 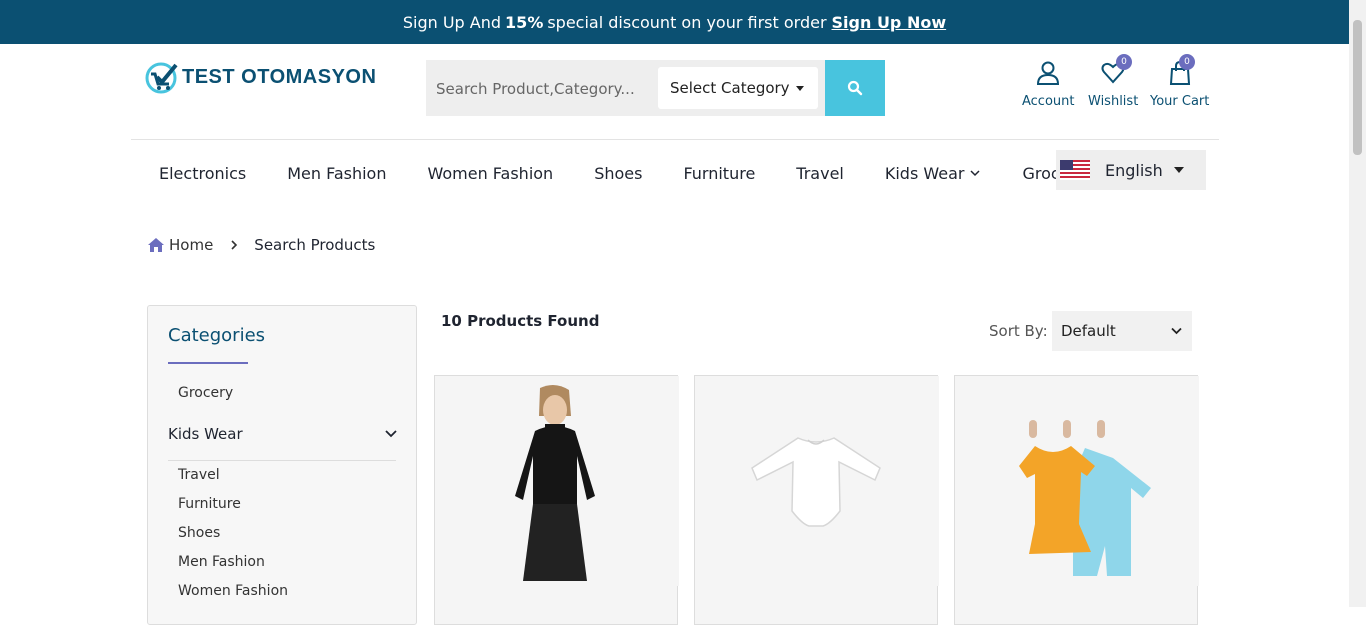 I want to click on cart-count-badge: 0, so click(x=1187, y=62).